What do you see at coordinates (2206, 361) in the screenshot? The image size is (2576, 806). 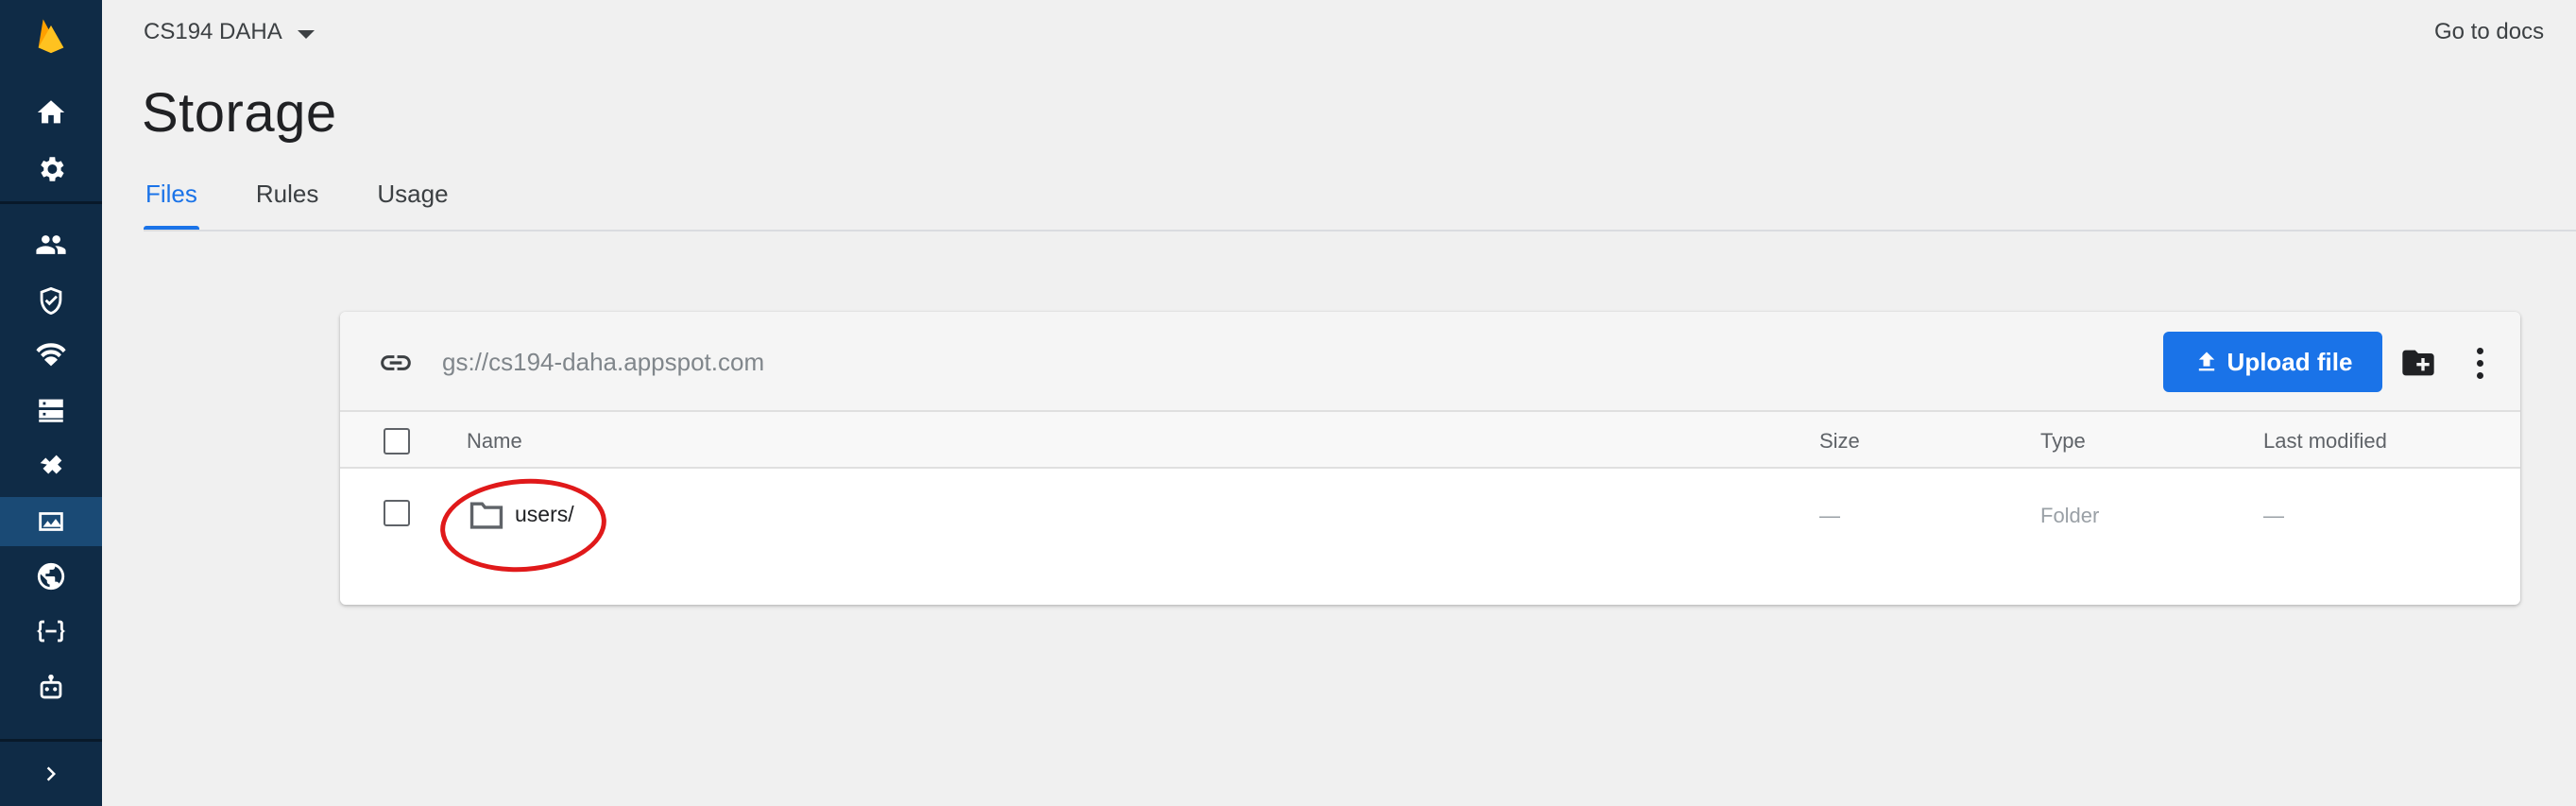 I see `upload-icon` at bounding box center [2206, 361].